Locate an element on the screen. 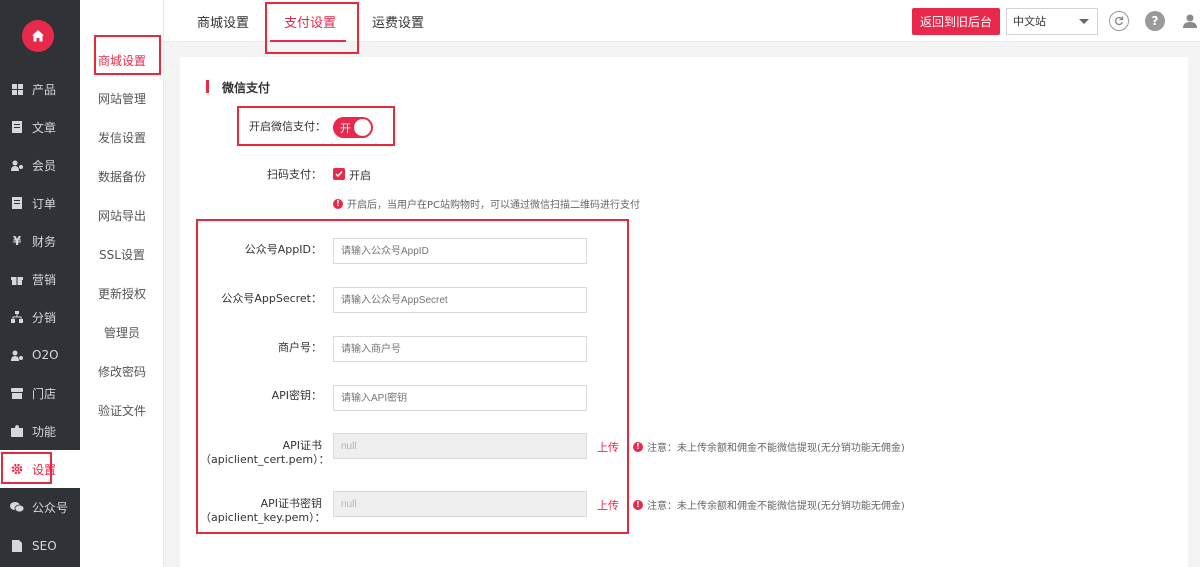  sitemap-icon is located at coordinates (17, 317).